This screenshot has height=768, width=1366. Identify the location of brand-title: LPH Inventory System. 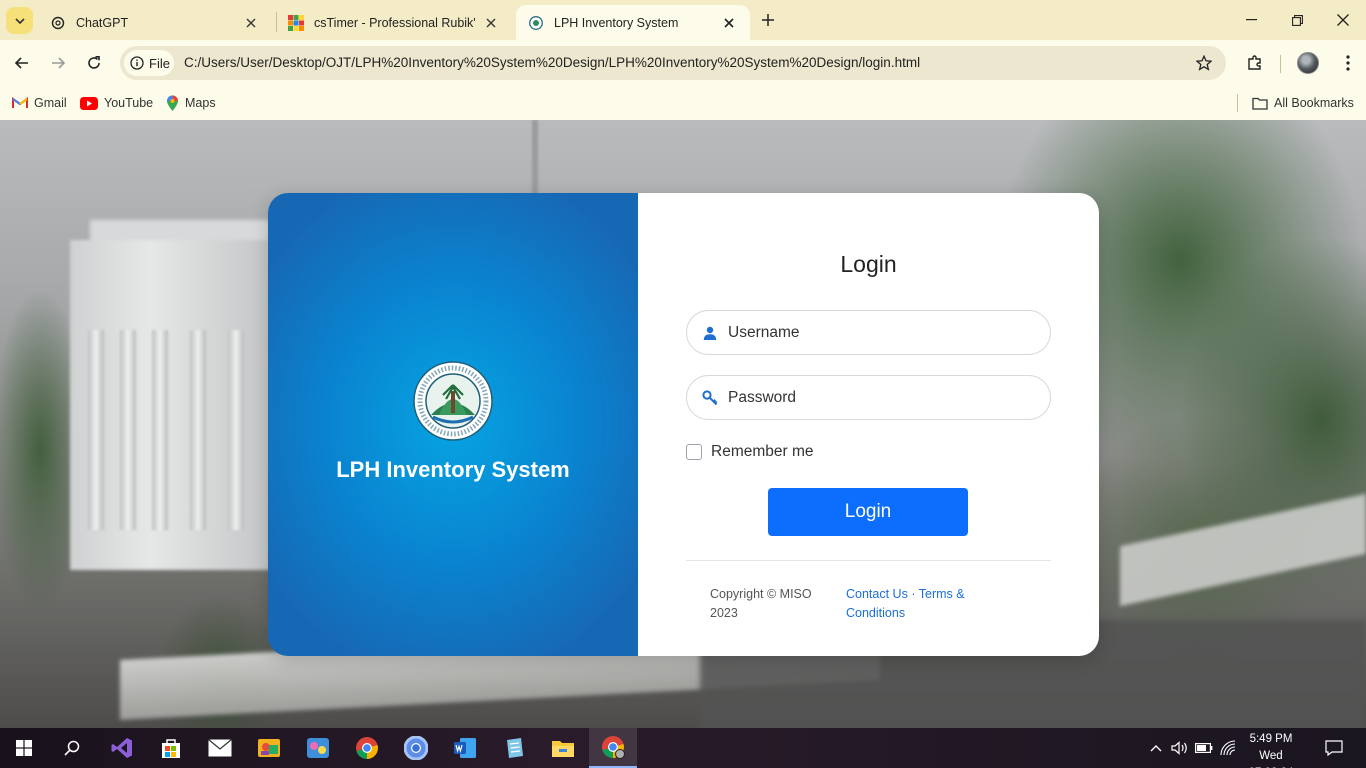
(453, 469).